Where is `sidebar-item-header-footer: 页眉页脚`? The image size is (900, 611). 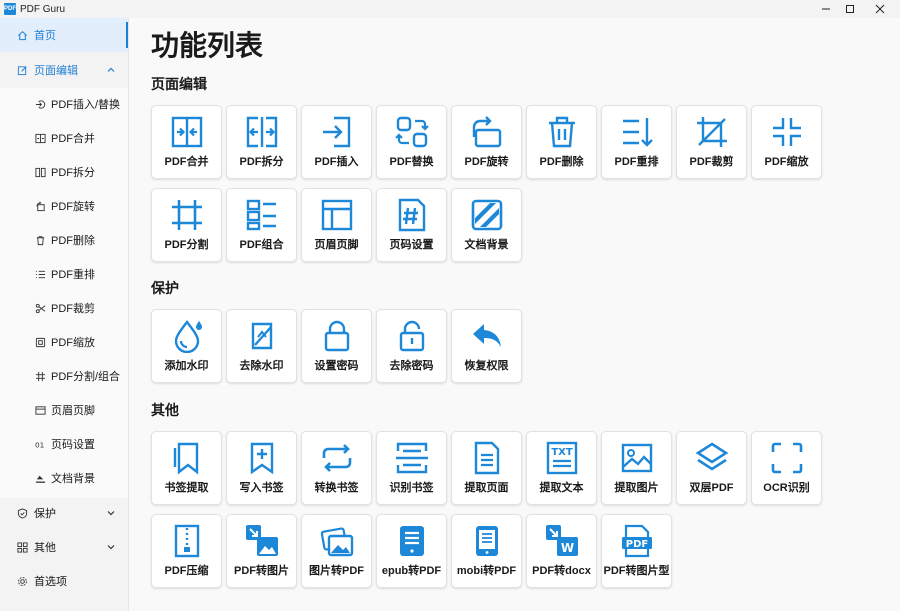
sidebar-item-header-footer: 页眉页脚 is located at coordinates (64, 410).